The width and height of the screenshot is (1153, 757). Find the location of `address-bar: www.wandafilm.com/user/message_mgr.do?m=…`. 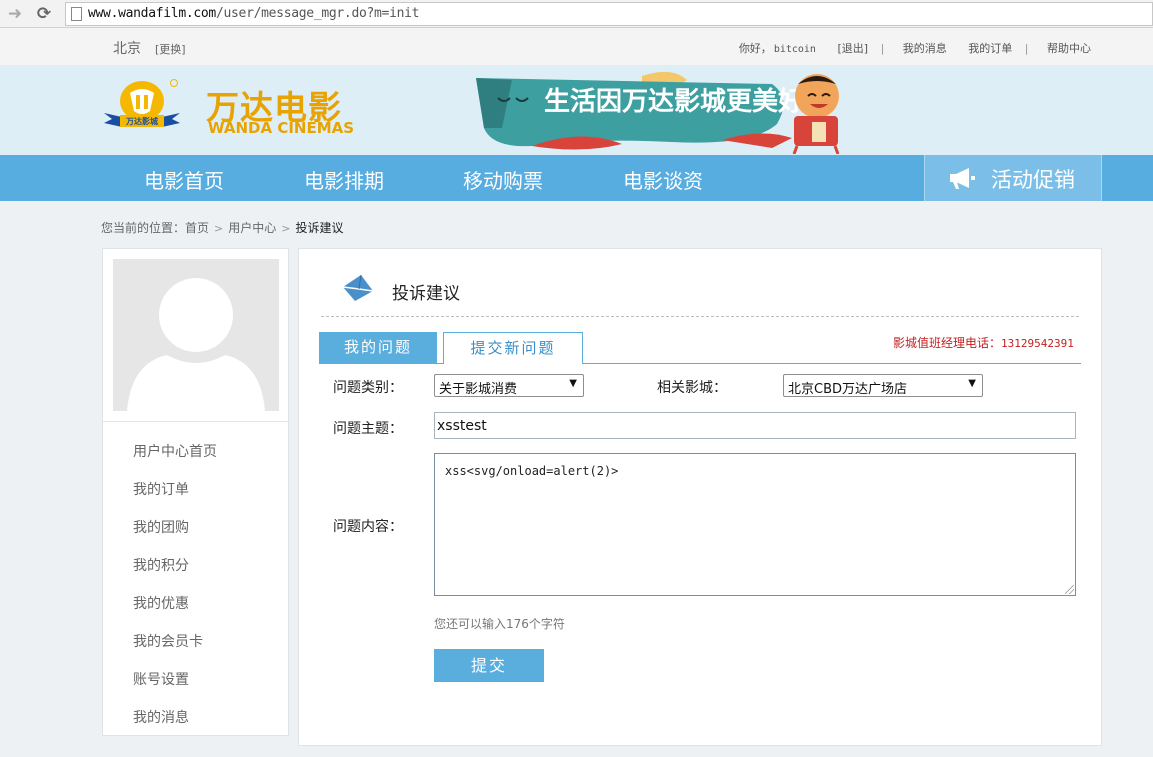

address-bar: www.wandafilm.com/user/message_mgr.do?m=… is located at coordinates (609, 14).